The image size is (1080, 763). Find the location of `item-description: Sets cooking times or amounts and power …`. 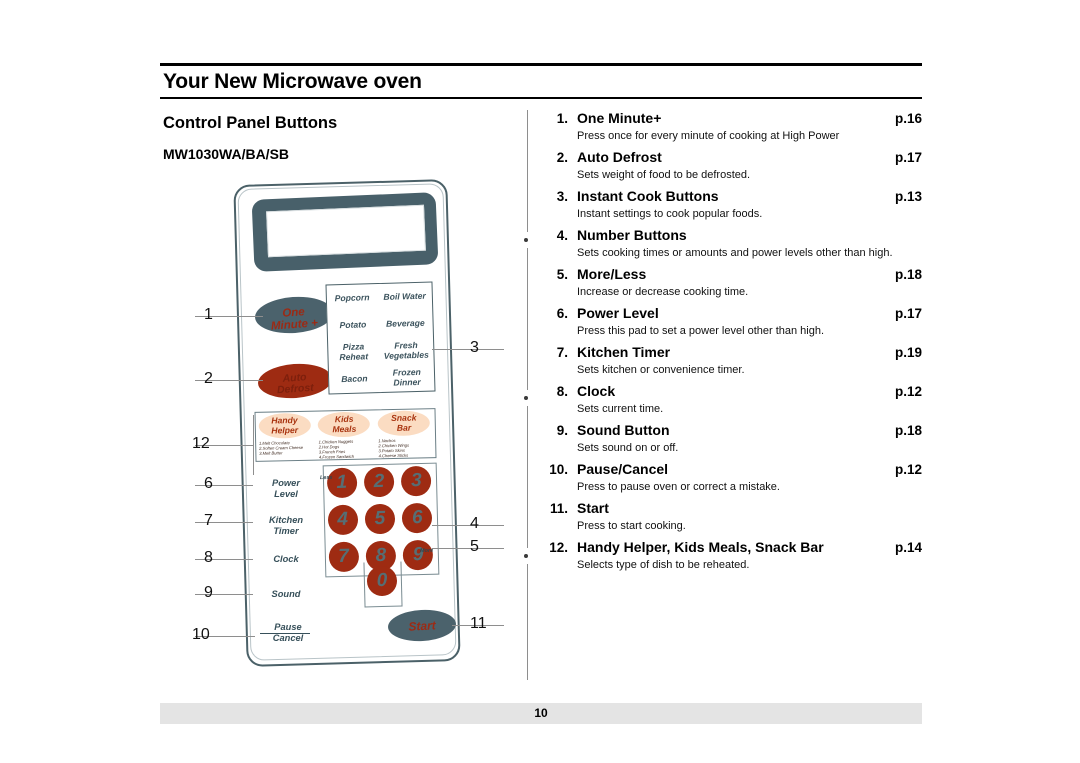

item-description: Sets cooking times or amounts and power … is located at coordinates (735, 253).